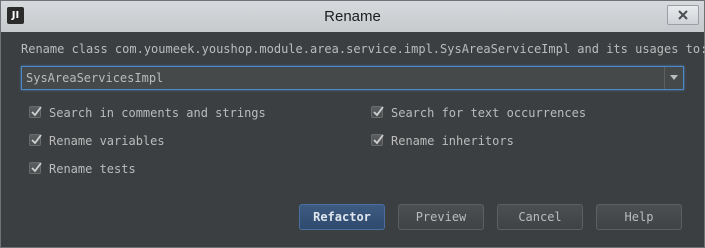 This screenshot has width=705, height=248. I want to click on combobox-dropdown-button, so click(673, 78).